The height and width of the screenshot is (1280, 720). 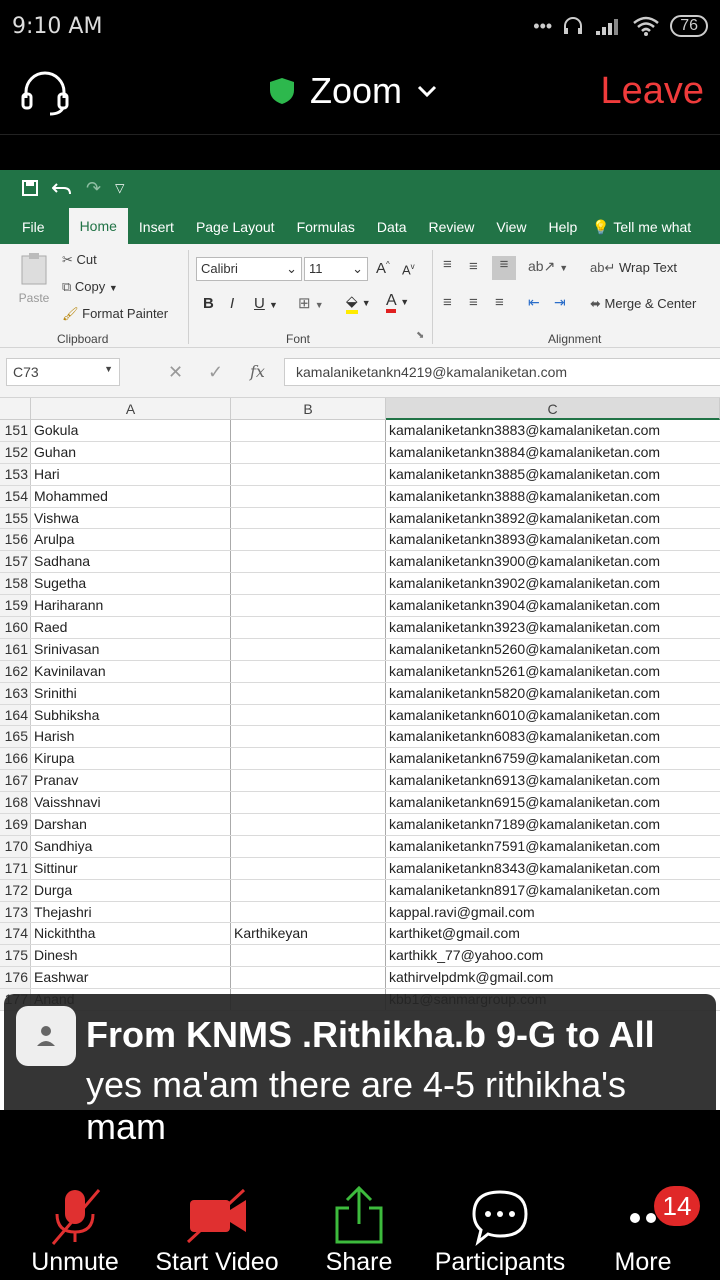 I want to click on row-number: 166, so click(x=15, y=759).